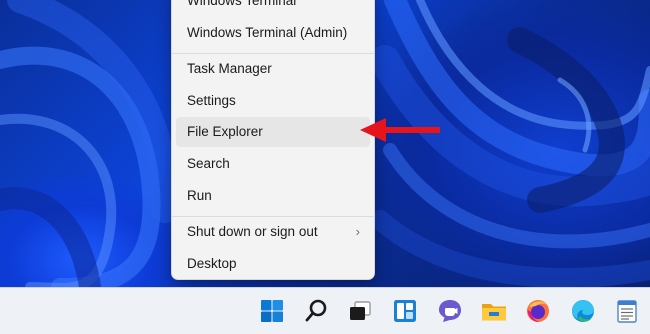  What do you see at coordinates (494, 311) in the screenshot?
I see `file-explorer-icon` at bounding box center [494, 311].